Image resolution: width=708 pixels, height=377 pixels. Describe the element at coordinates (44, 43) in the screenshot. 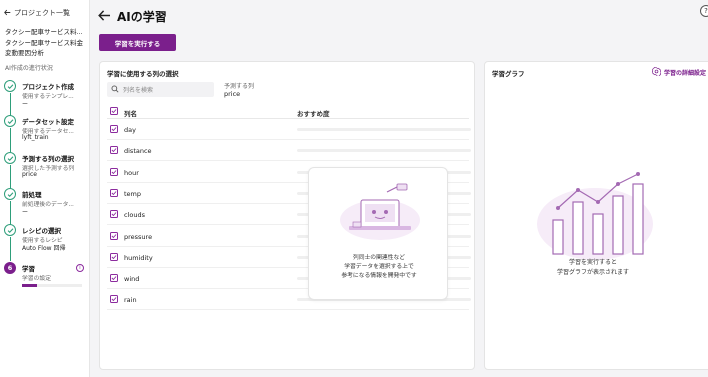

I see `project-title-line-2: タクシー配車サービス料金` at that location.